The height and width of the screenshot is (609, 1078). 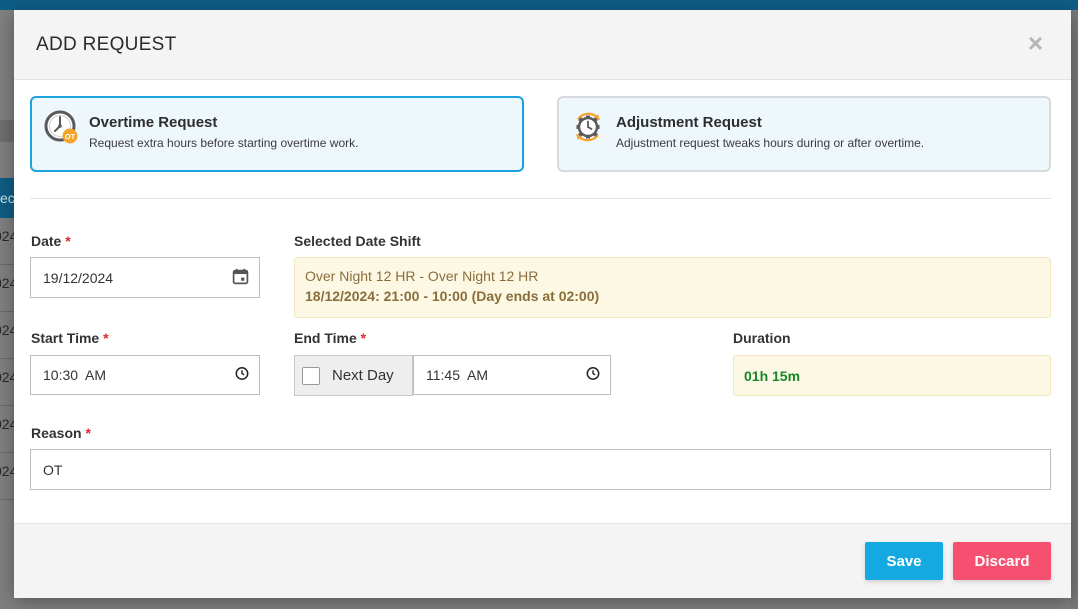 What do you see at coordinates (357, 241) in the screenshot?
I see `shift-label: Selected Date Shift` at bounding box center [357, 241].